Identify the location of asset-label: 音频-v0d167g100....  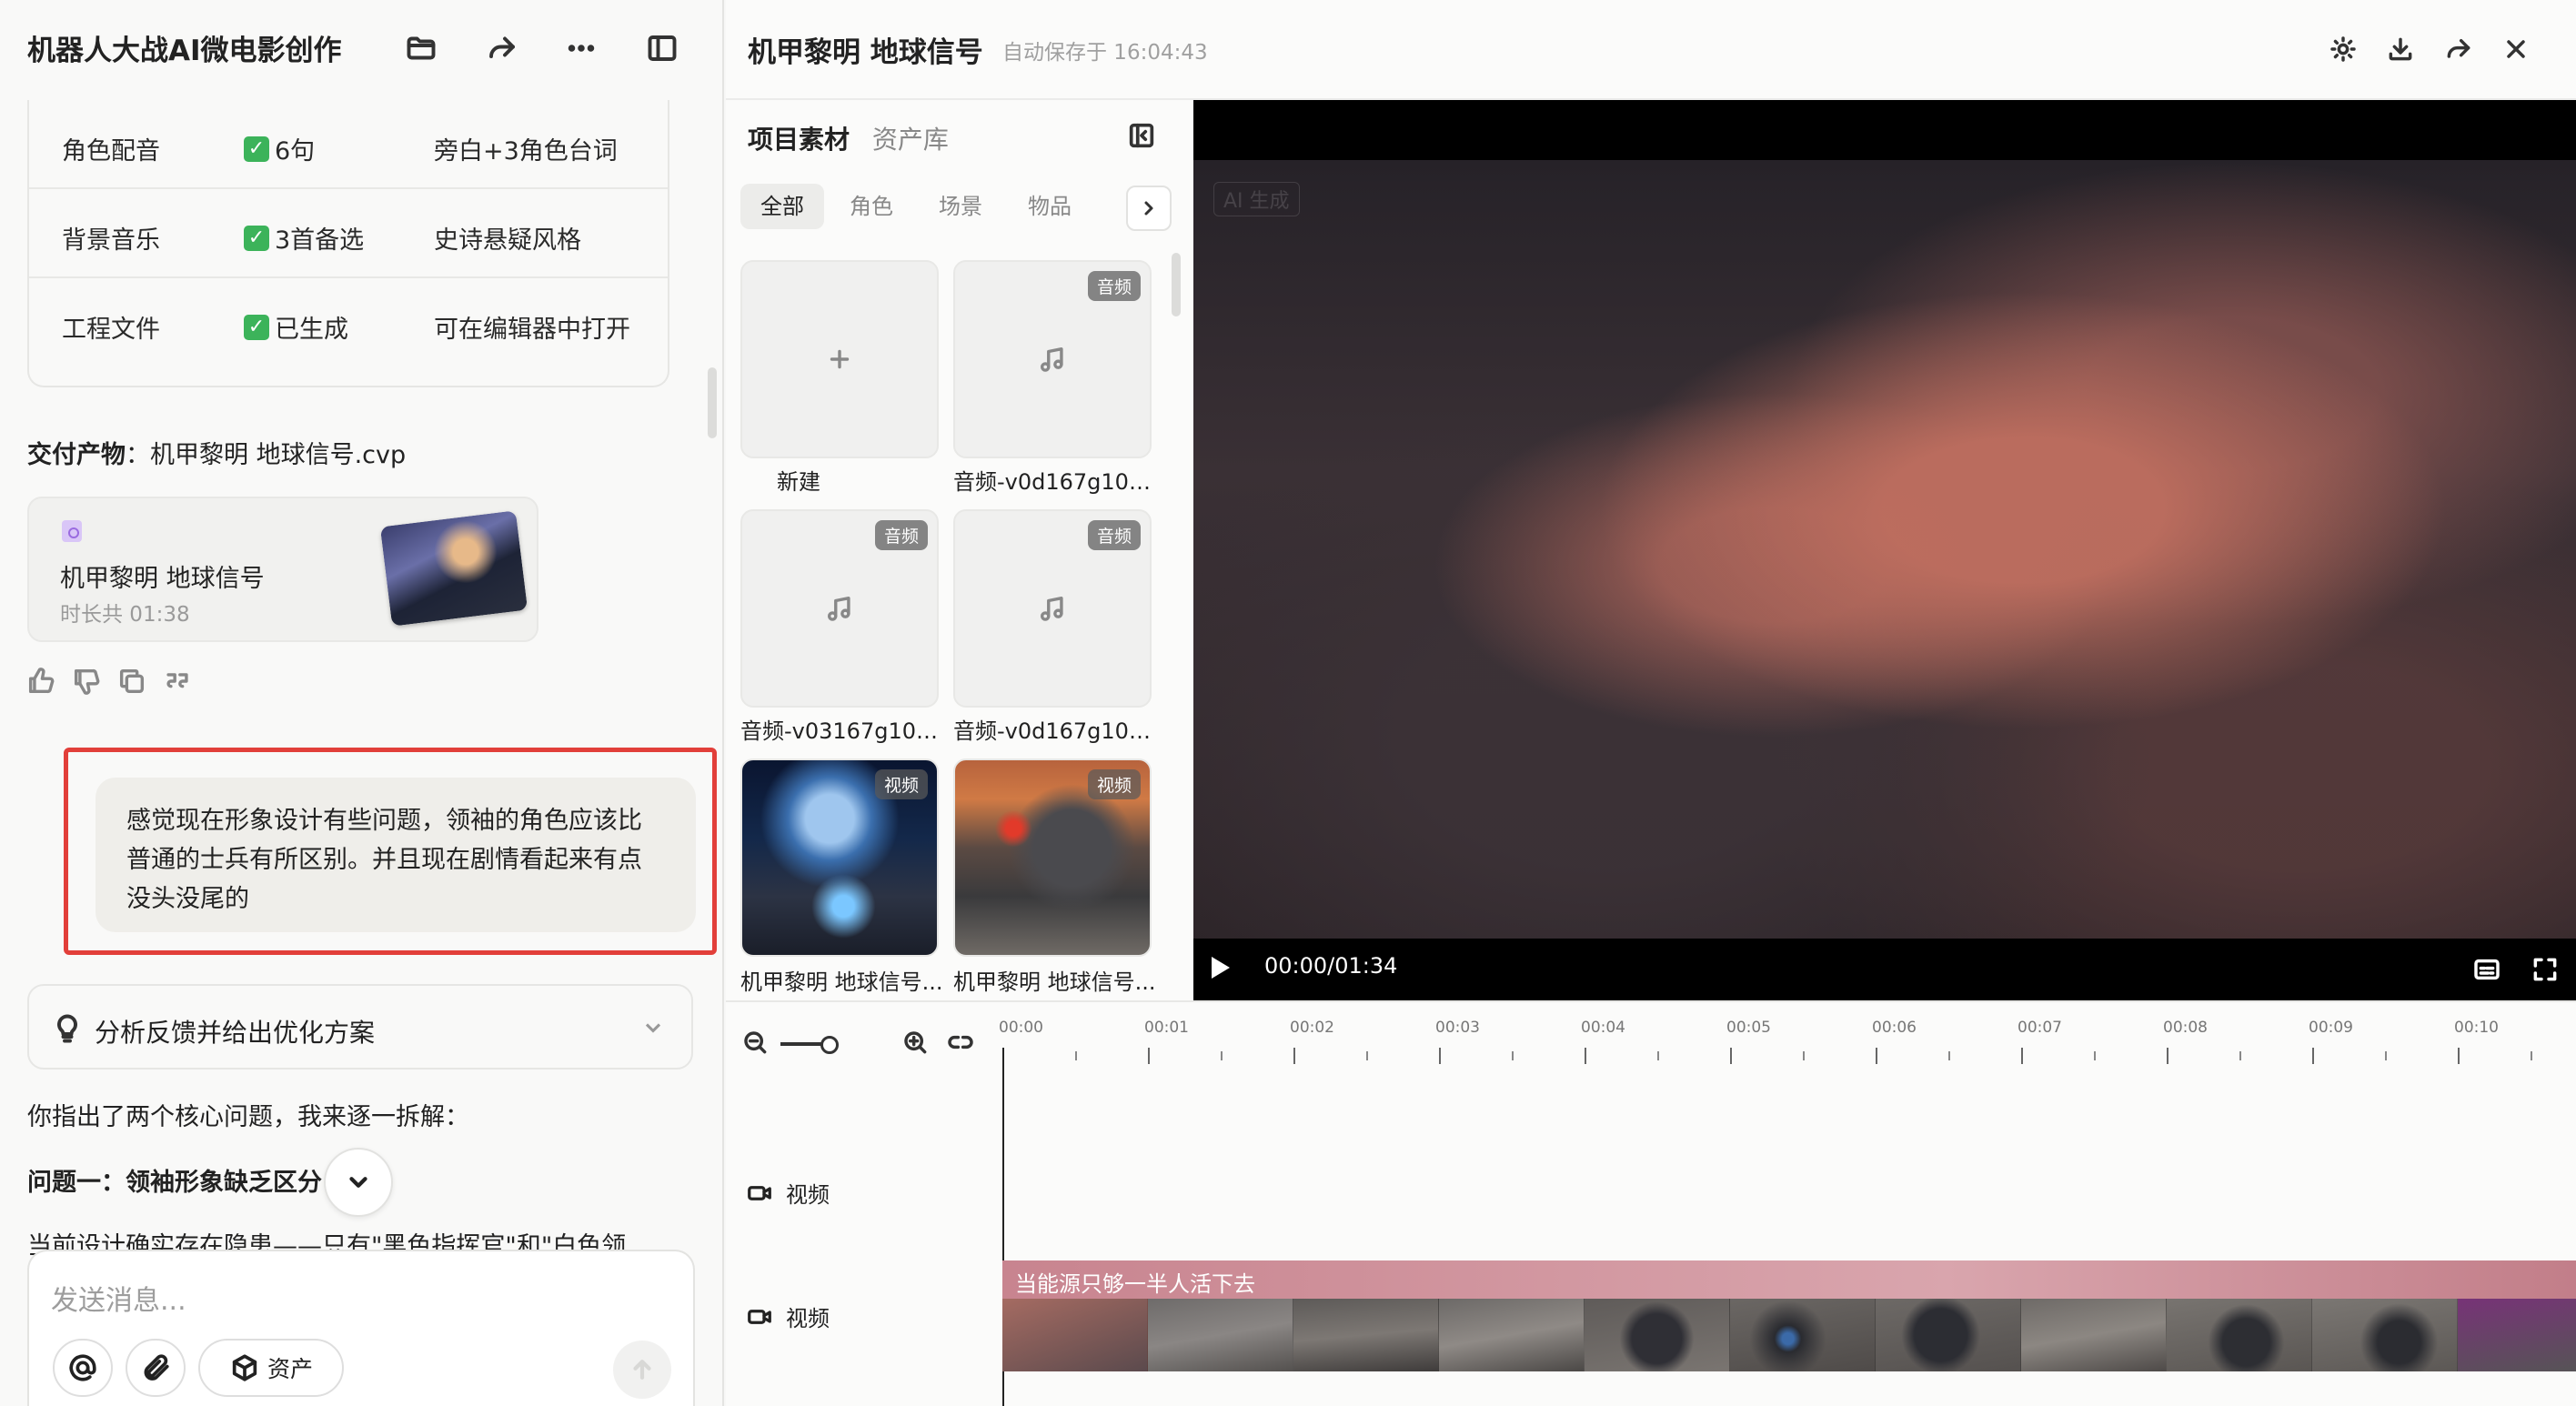
(1056, 731).